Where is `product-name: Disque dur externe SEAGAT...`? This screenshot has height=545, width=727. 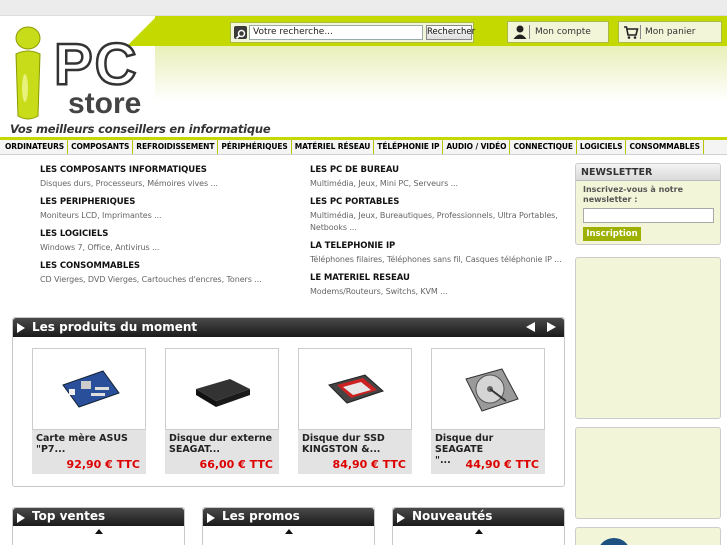 product-name: Disque dur externe SEAGAT... is located at coordinates (223, 444).